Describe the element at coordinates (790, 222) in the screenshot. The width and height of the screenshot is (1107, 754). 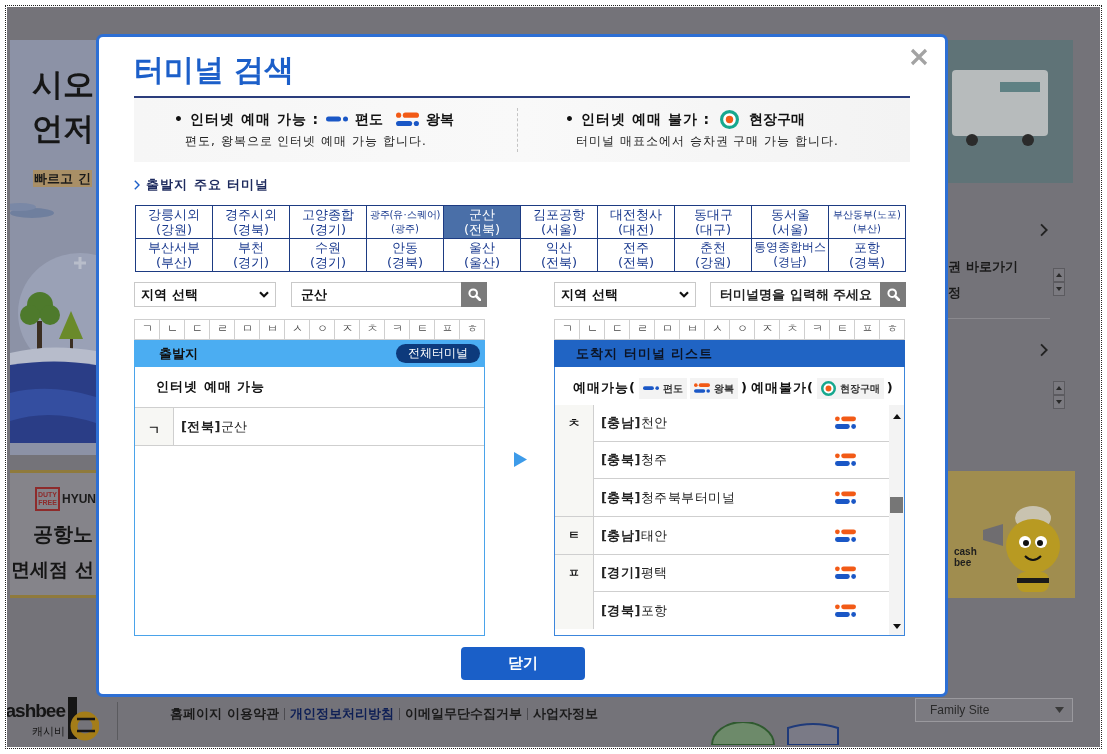
I see `terminal-button: 동서울 (서울)` at that location.